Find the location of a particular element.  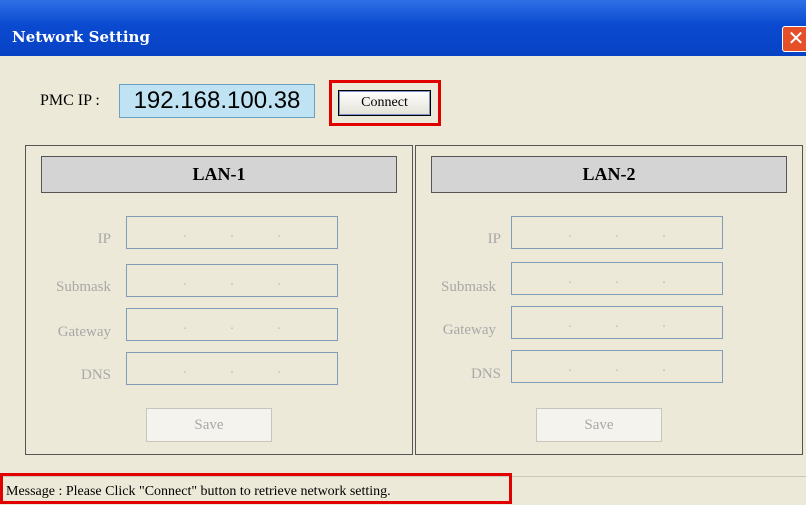

lan1-ip-input: . . . is located at coordinates (232, 232).